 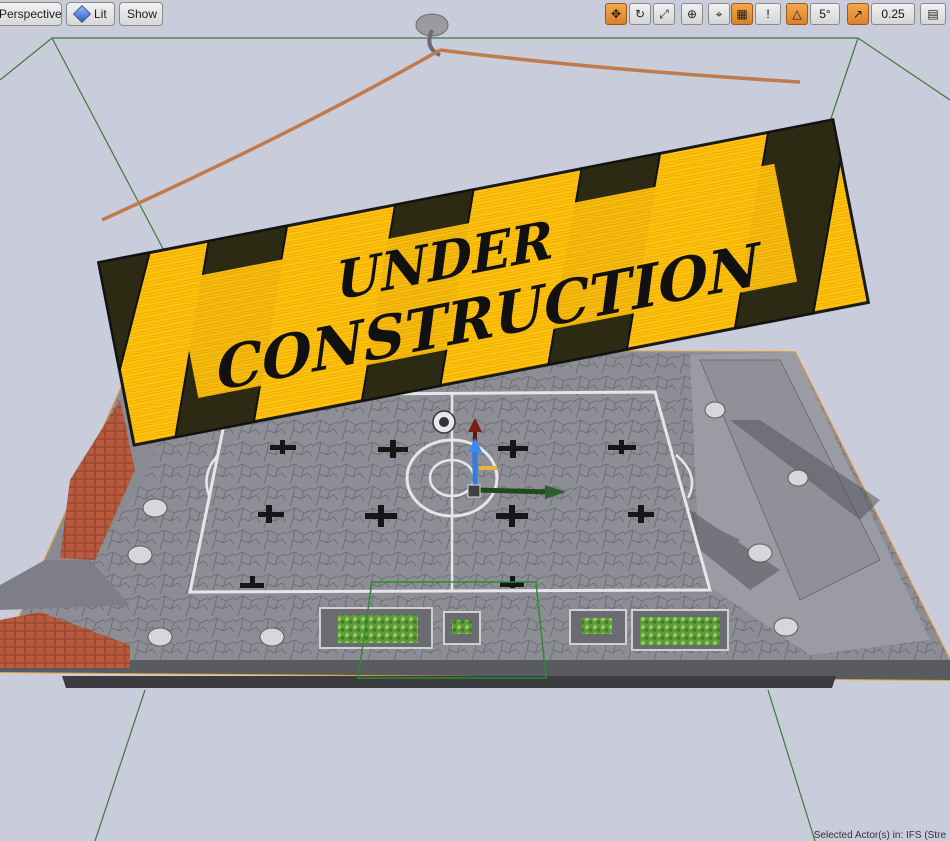 I want to click on lighting-mode-button: Lit, so click(x=90, y=14).